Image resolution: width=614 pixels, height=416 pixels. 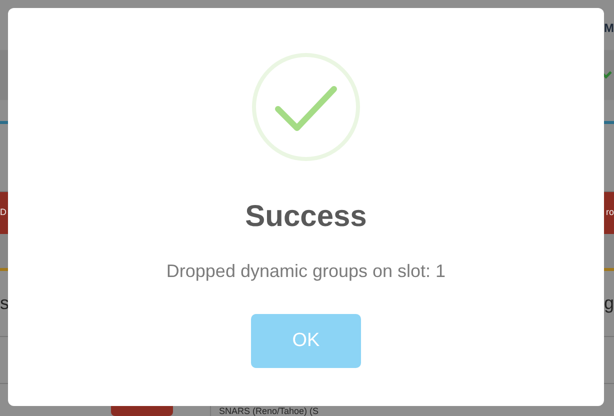 I want to click on ok-button: OK, so click(x=306, y=341).